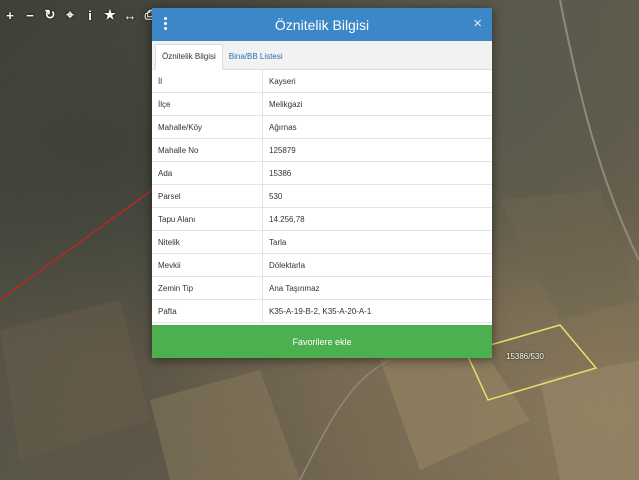 This screenshot has width=639, height=480. What do you see at coordinates (207, 242) in the screenshot?
I see `row-key: Nitelik` at bounding box center [207, 242].